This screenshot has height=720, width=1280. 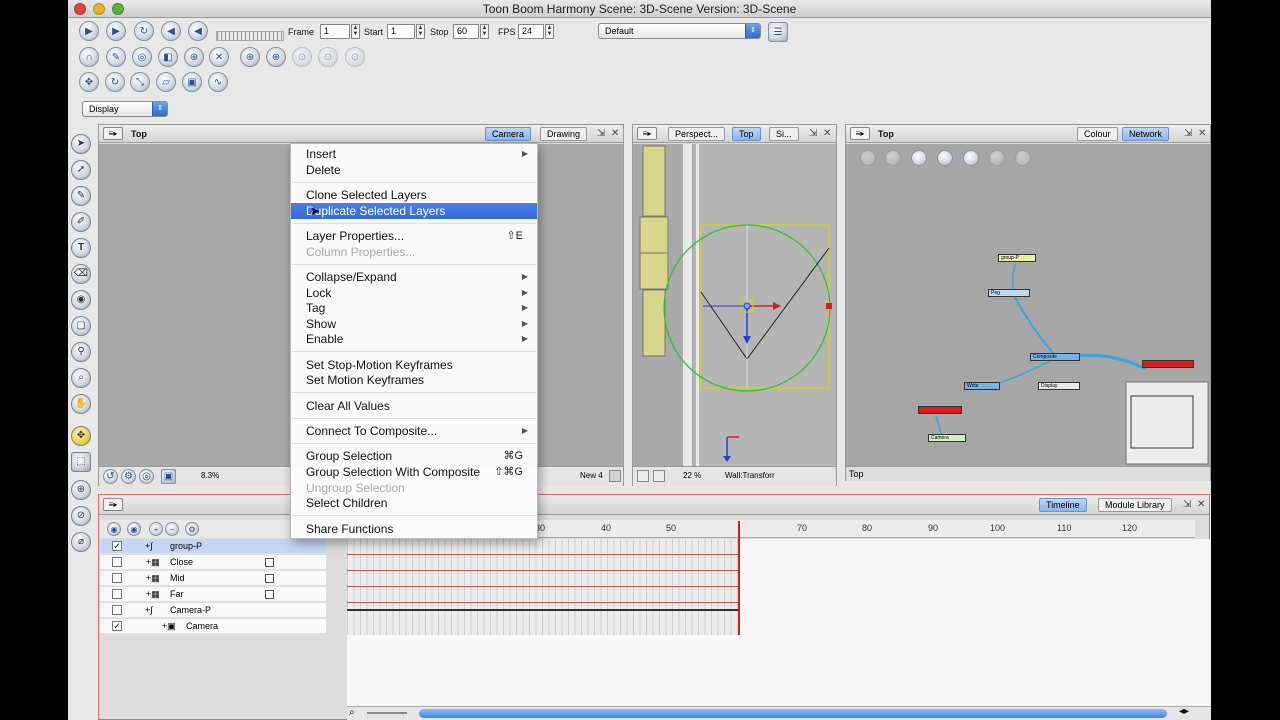 I want to click on layer-row-mid: +▦ Mid, so click(x=213, y=578).